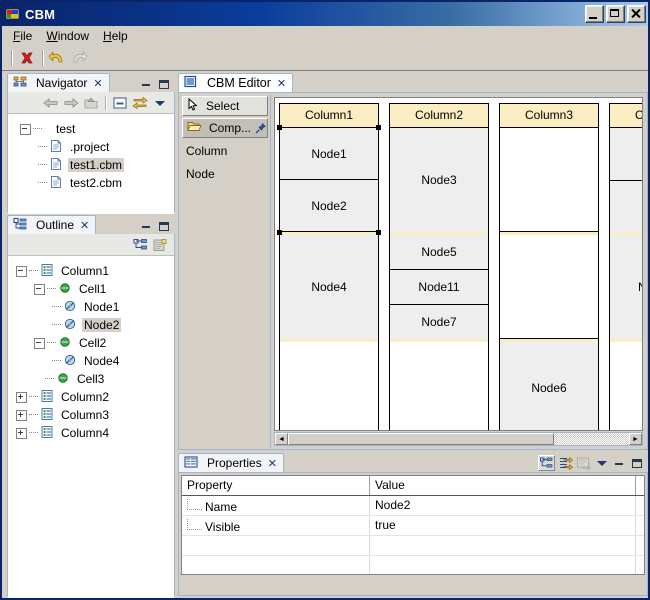  I want to click on forward-button, so click(71, 103).